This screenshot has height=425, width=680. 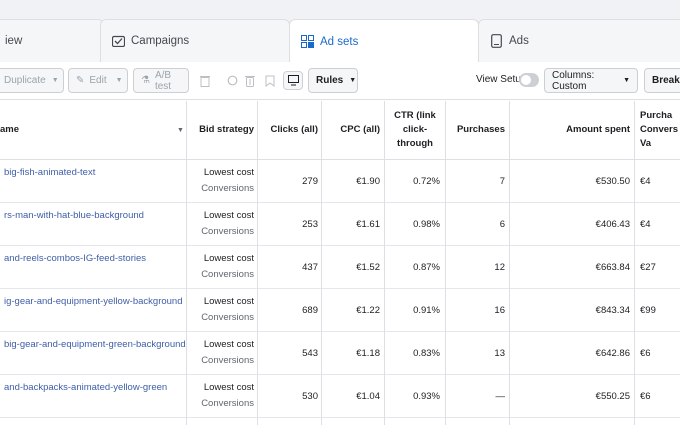 I want to click on amount-spent-cell: €663.84, so click(x=570, y=267).